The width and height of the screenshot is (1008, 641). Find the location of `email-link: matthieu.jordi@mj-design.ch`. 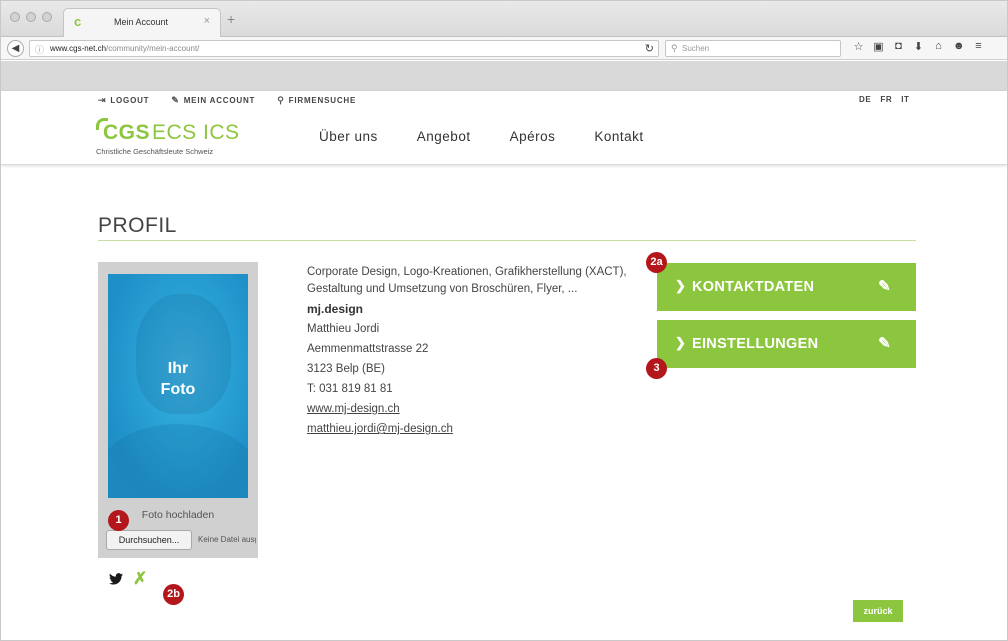

email-link: matthieu.jordi@mj-design.ch is located at coordinates (380, 429).